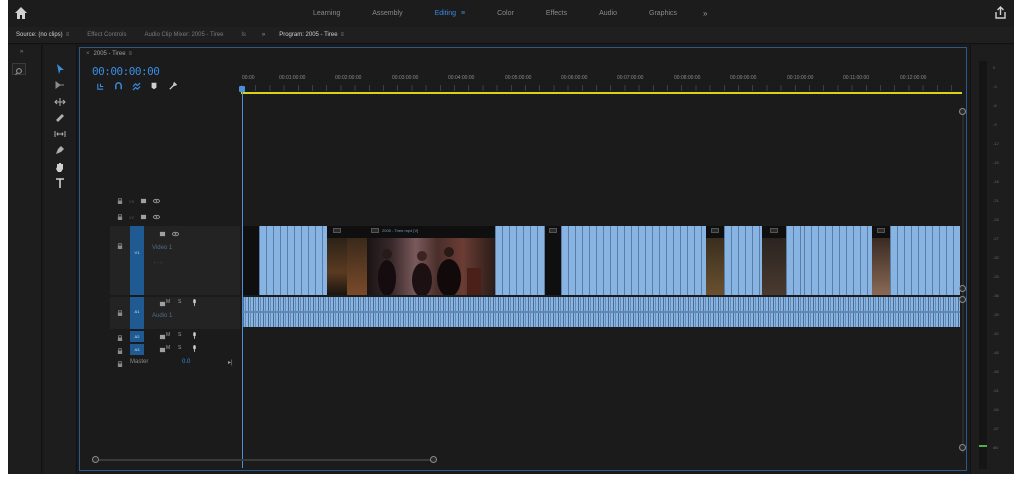  I want to click on track-name-audio1: Audio 1, so click(162, 316).